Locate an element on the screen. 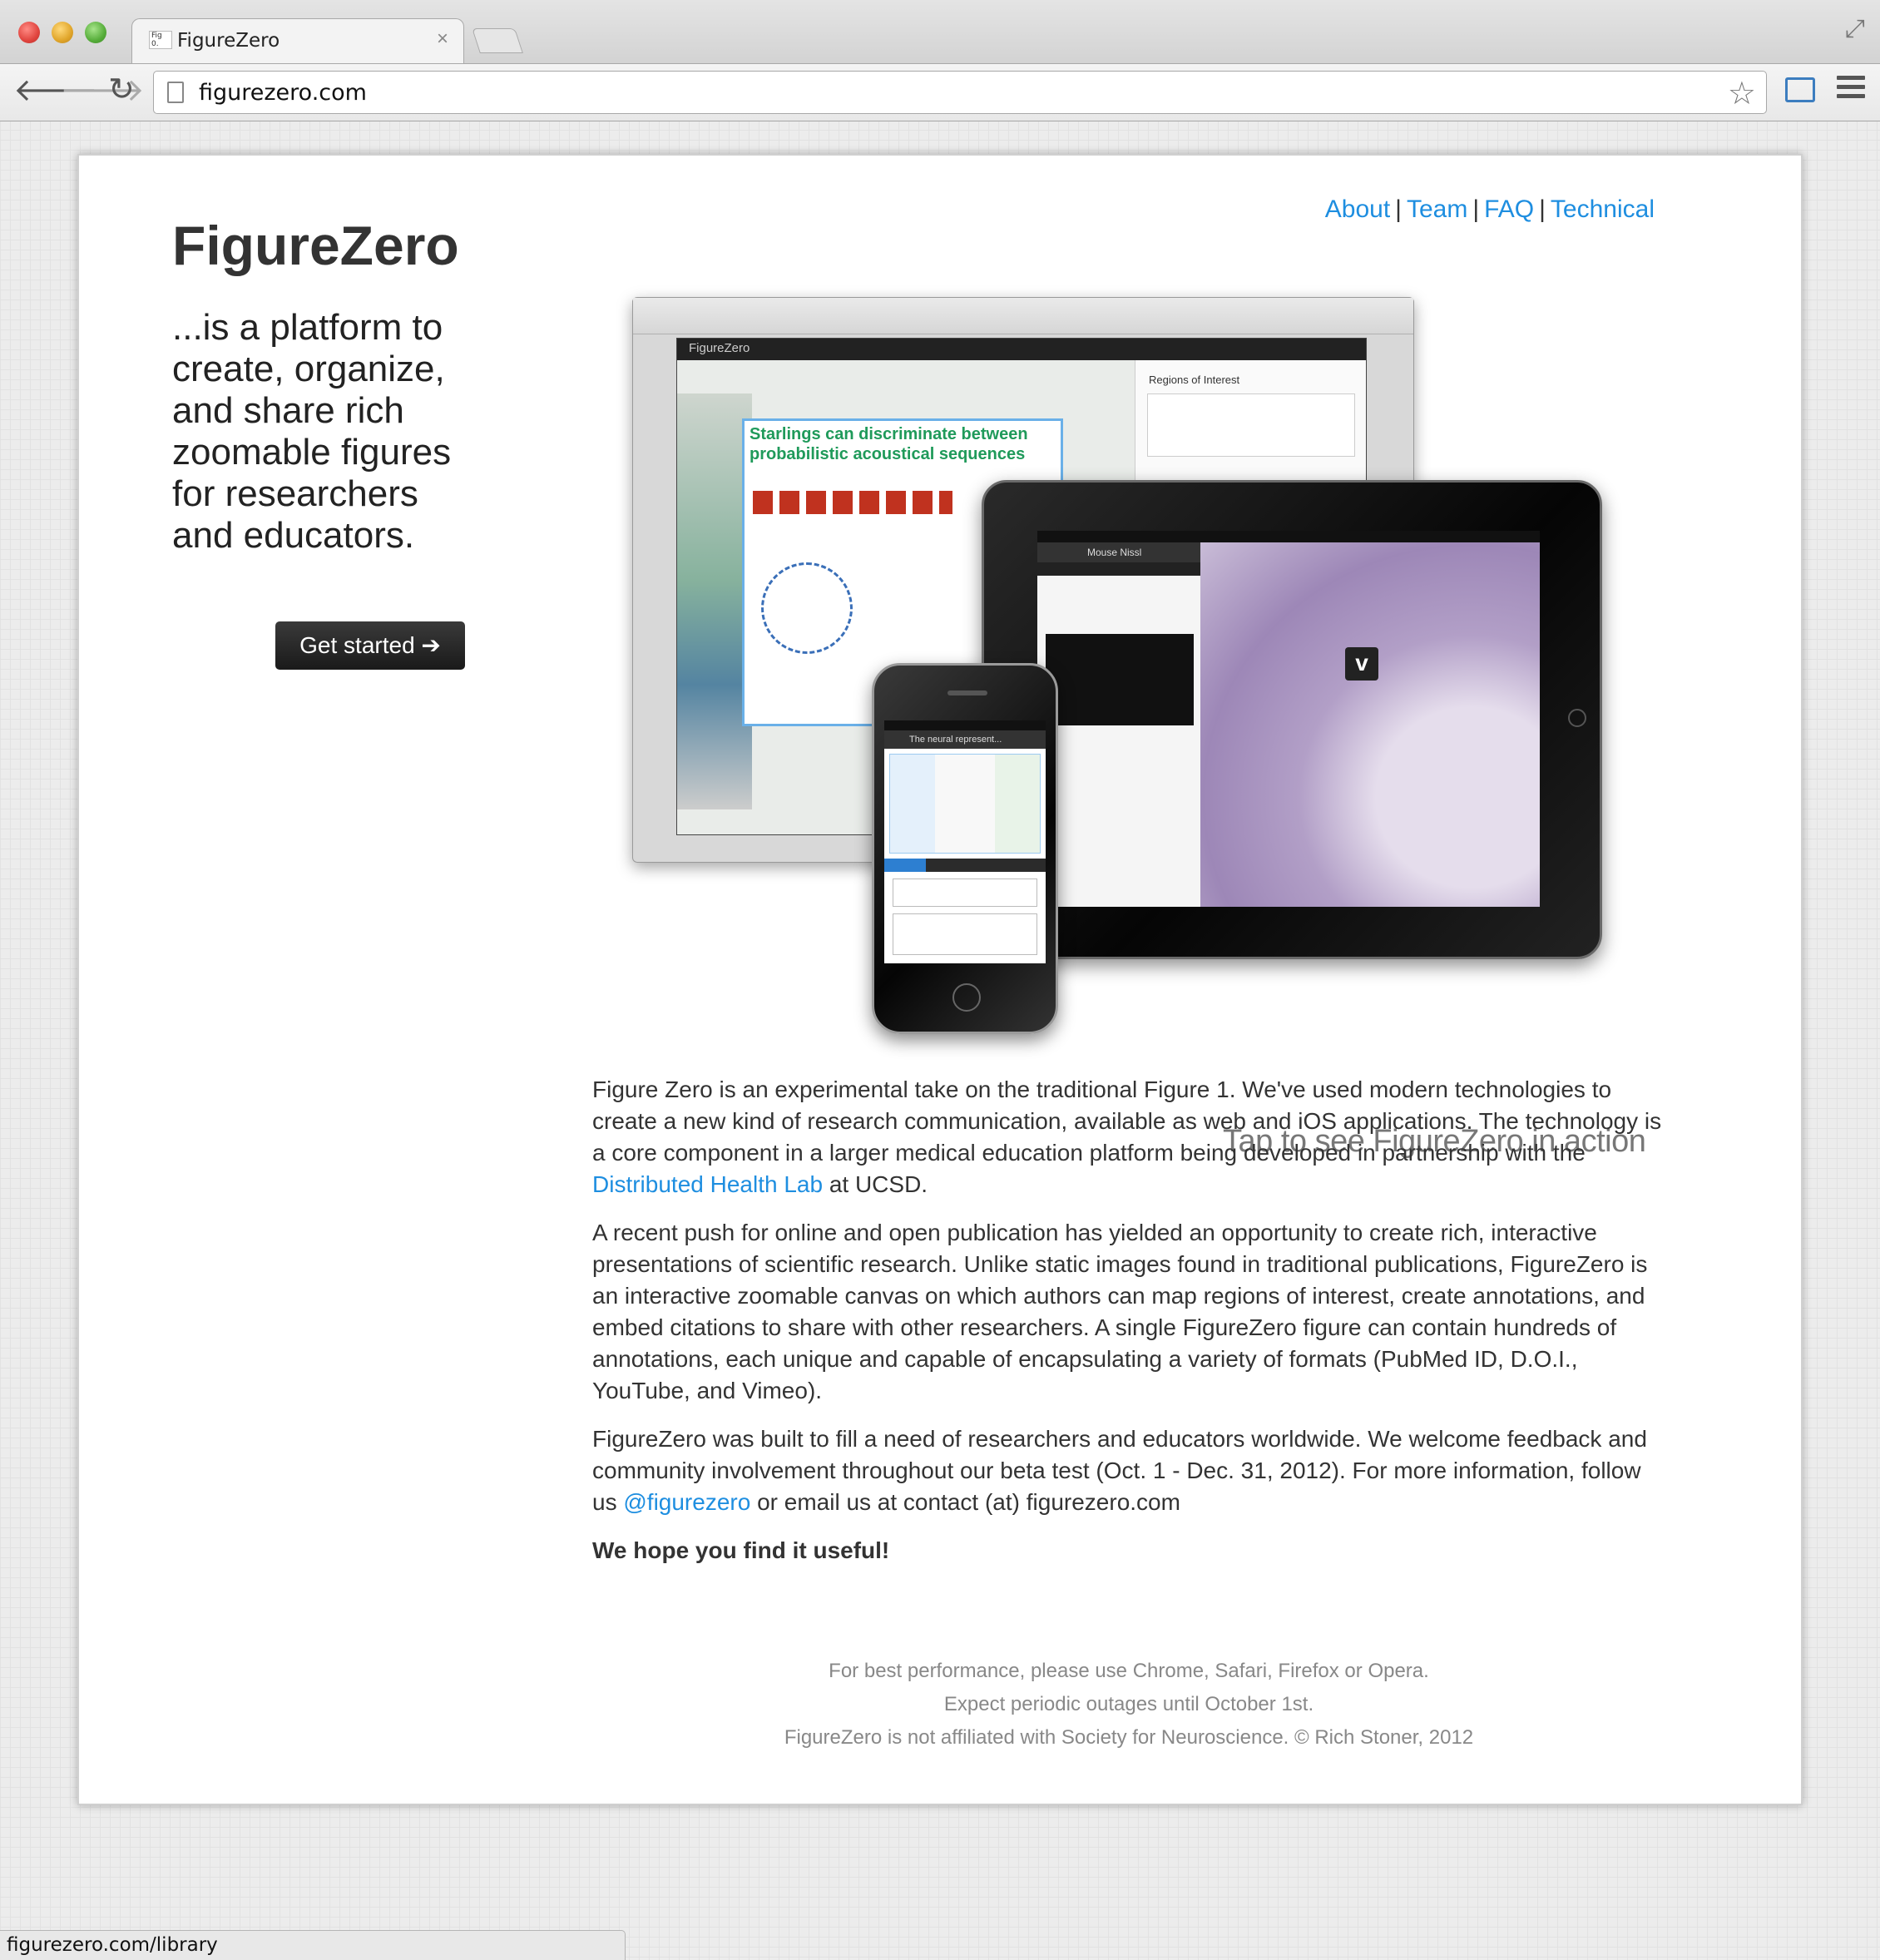 The width and height of the screenshot is (1880, 1960). get-started-button: Get started ➔ is located at coordinates (370, 645).